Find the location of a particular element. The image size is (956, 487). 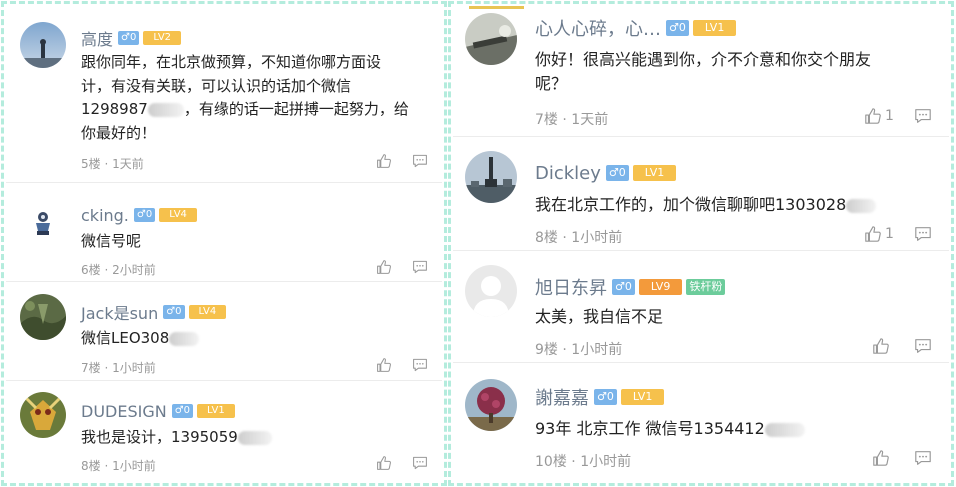

comment-line: 我也是设计，1395059 is located at coordinates (176, 438).